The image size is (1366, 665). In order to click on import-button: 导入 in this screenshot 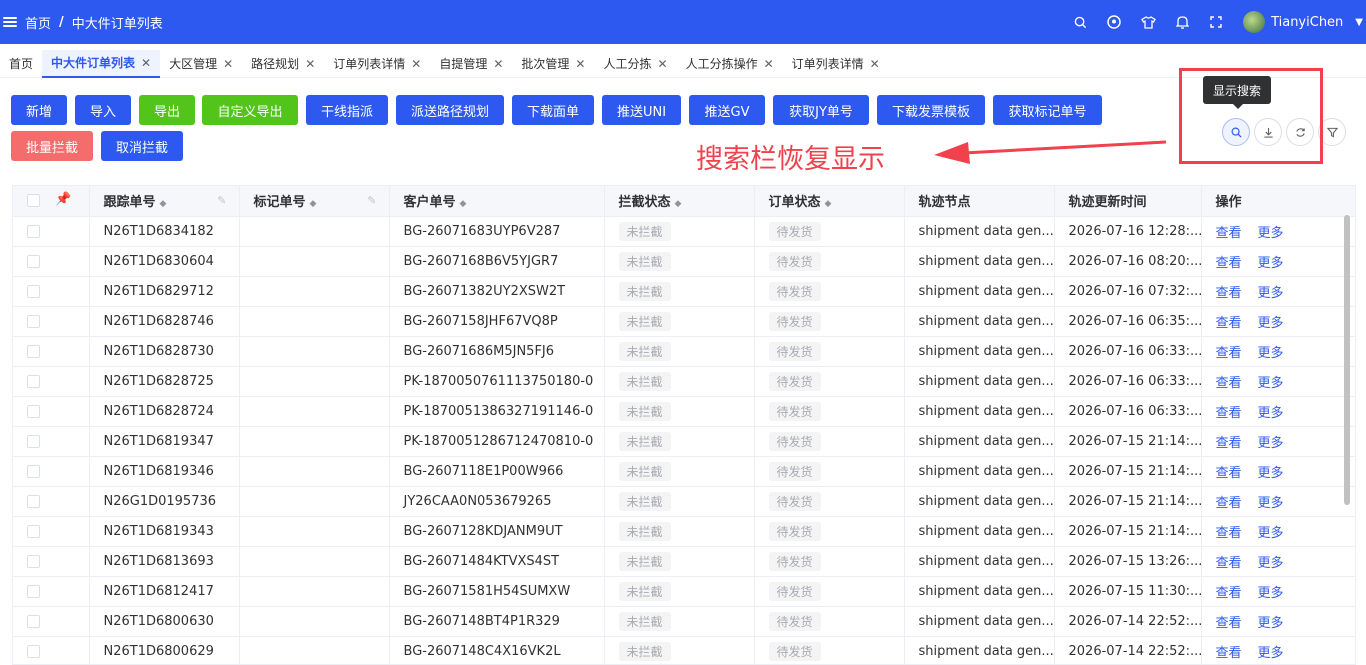, I will do `click(103, 110)`.